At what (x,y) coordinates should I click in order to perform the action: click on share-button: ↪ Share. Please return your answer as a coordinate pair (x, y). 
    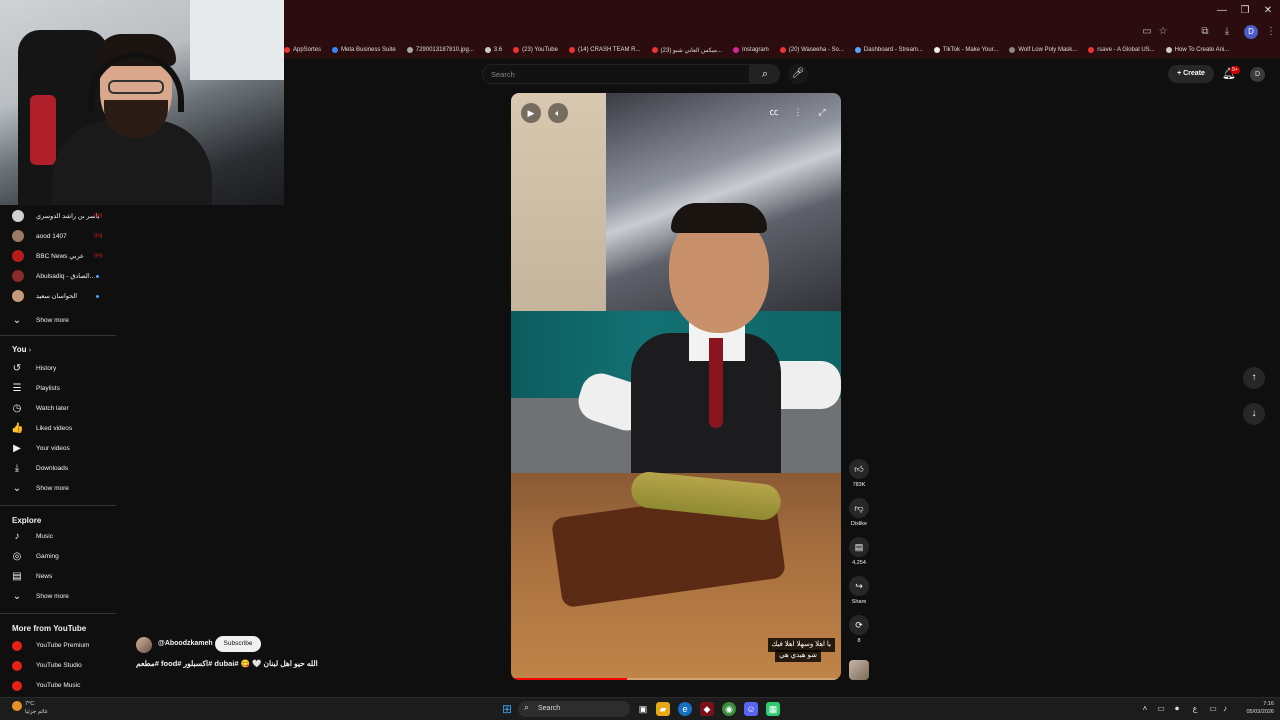
    Looking at the image, I should click on (859, 590).